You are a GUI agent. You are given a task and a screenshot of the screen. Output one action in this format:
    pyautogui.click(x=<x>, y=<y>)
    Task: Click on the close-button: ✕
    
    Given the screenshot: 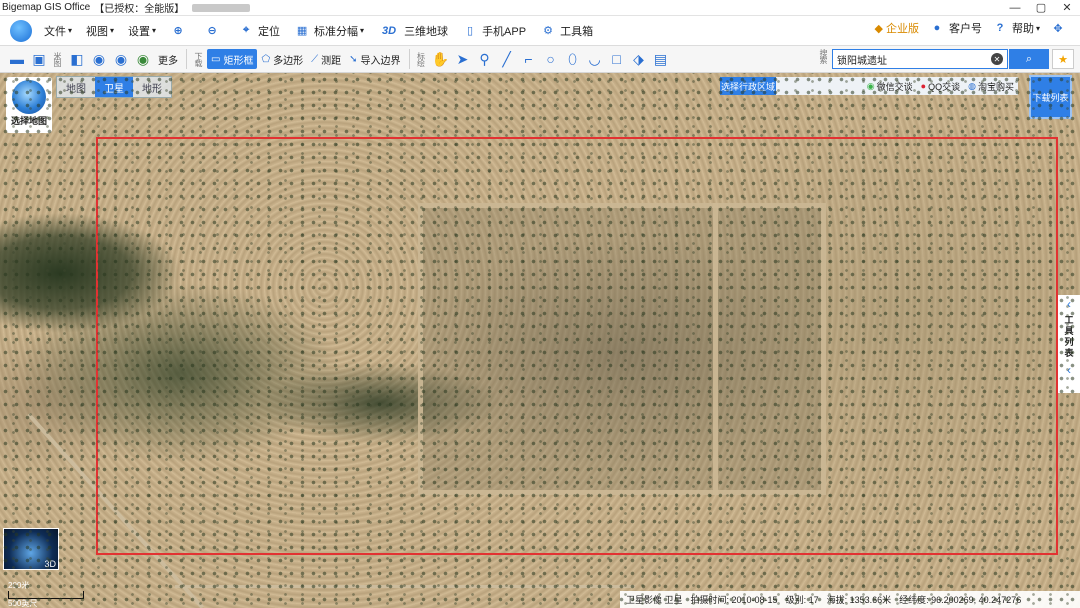 What is the action you would take?
    pyautogui.click(x=1067, y=7)
    